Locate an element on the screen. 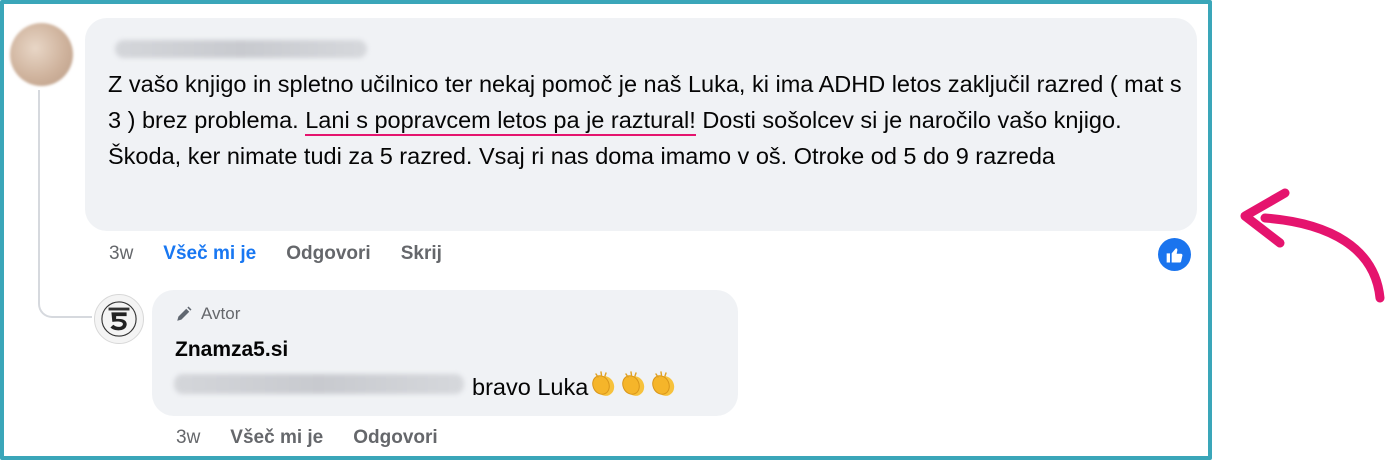 The height and width of the screenshot is (460, 1395). pen-icon is located at coordinates (184, 313).